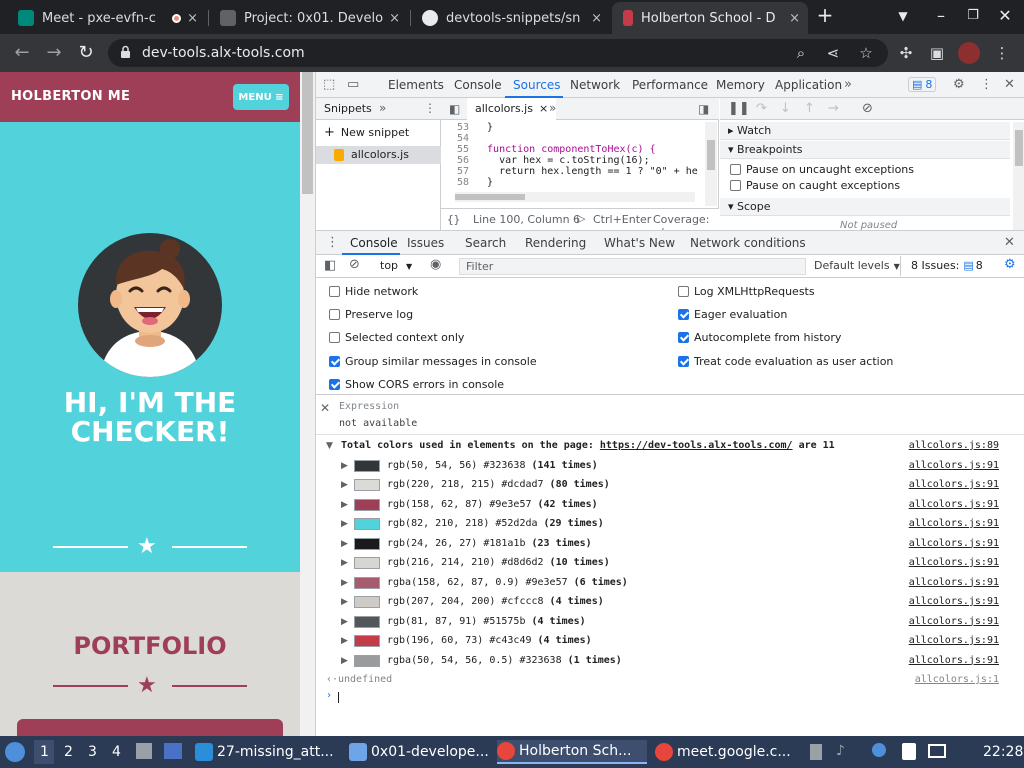 This screenshot has height=768, width=1024. Describe the element at coordinates (116, 752) in the screenshot. I see `workspace-4: 4` at that location.